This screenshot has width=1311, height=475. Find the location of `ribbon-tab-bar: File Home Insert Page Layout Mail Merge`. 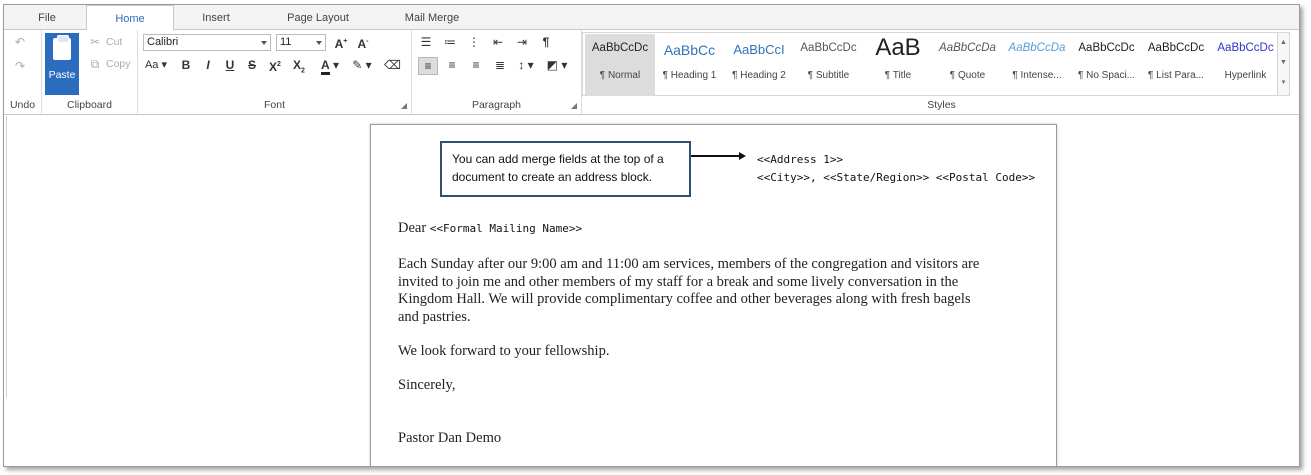

ribbon-tab-bar: File Home Insert Page Layout Mail Merge is located at coordinates (651, 18).